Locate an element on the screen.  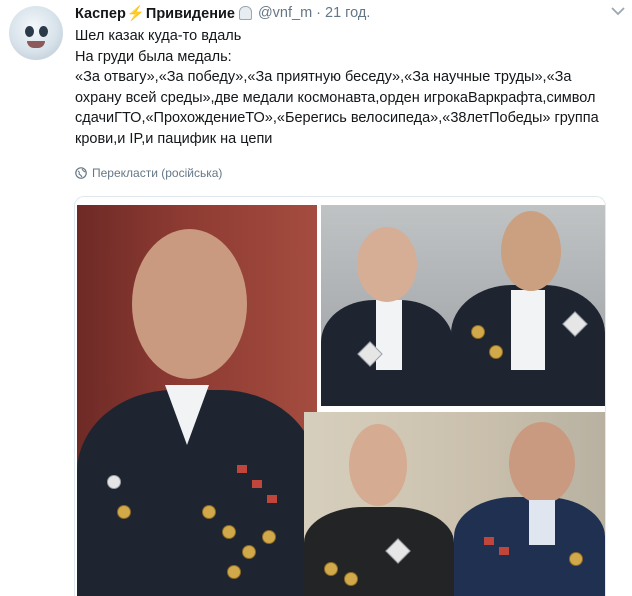
translate-link: Перекласти (російська) is located at coordinates (148, 173).